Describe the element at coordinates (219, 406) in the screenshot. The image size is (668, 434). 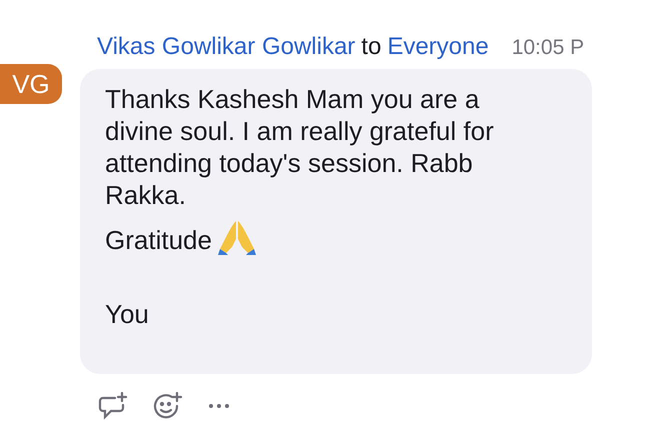
I see `more-options-icon` at that location.